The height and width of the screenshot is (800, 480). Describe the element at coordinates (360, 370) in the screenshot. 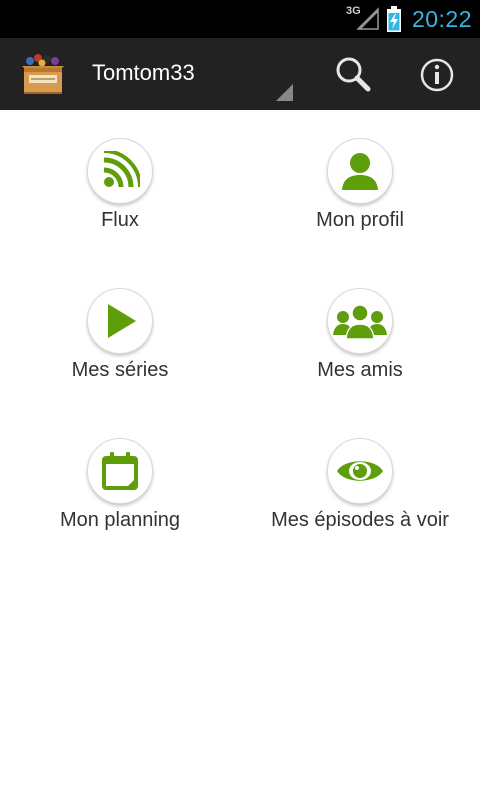

I see `menu-item-label: Mes amis` at that location.